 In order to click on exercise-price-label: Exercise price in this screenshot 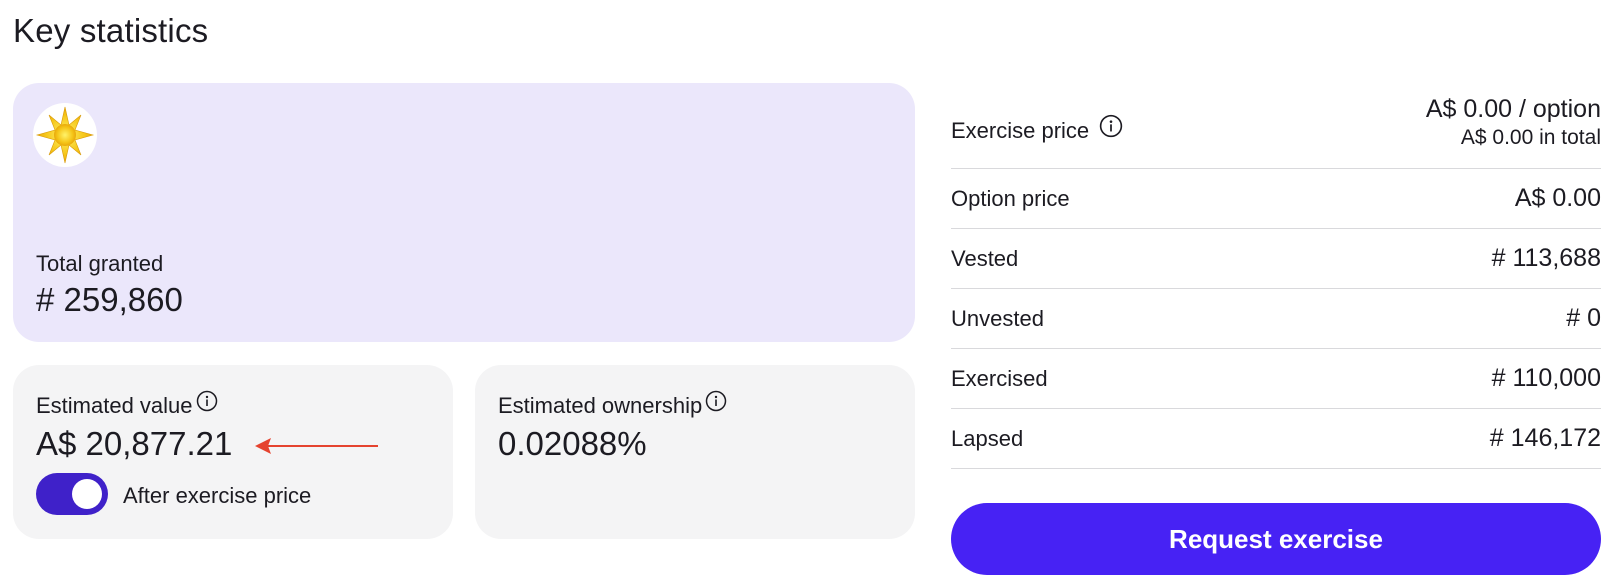, I will do `click(1020, 130)`.